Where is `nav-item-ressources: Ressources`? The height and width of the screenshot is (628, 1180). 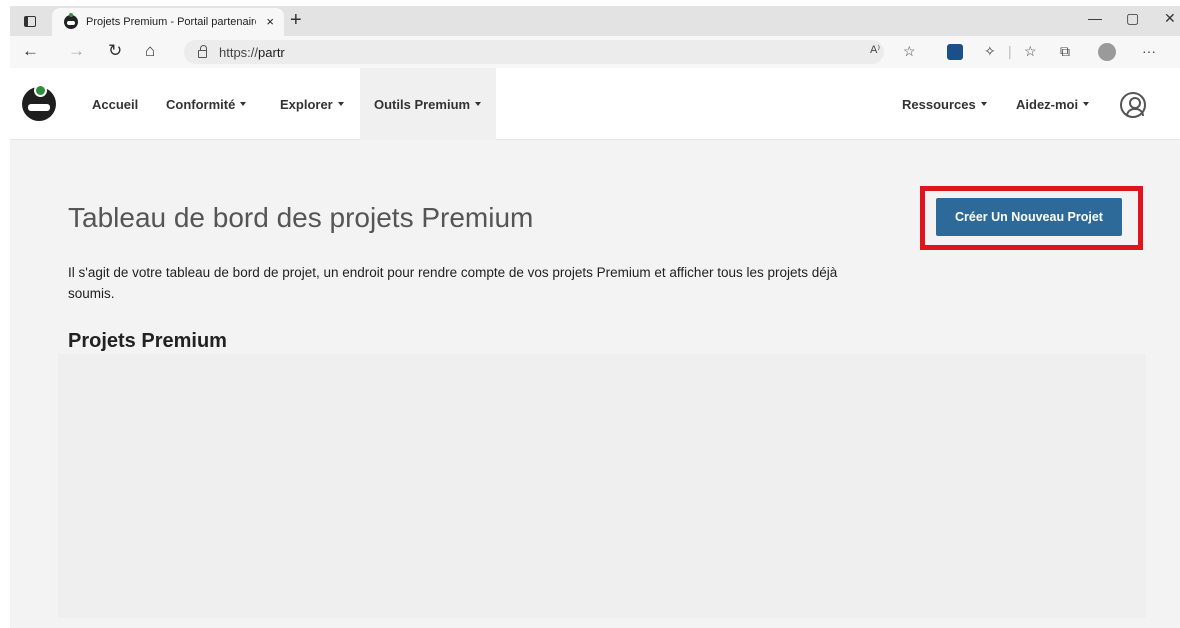
nav-item-ressources: Ressources is located at coordinates (944, 104).